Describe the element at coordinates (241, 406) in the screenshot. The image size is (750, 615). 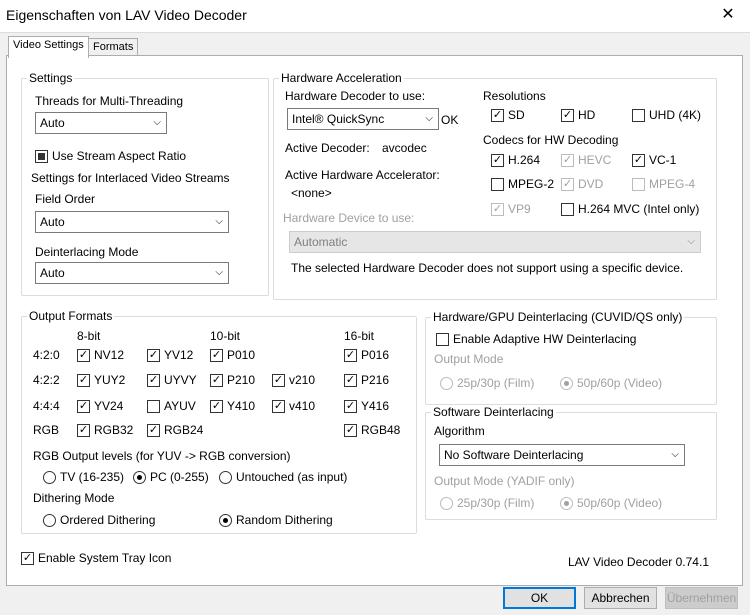
I see `fmt-y410-label: Y410` at that location.